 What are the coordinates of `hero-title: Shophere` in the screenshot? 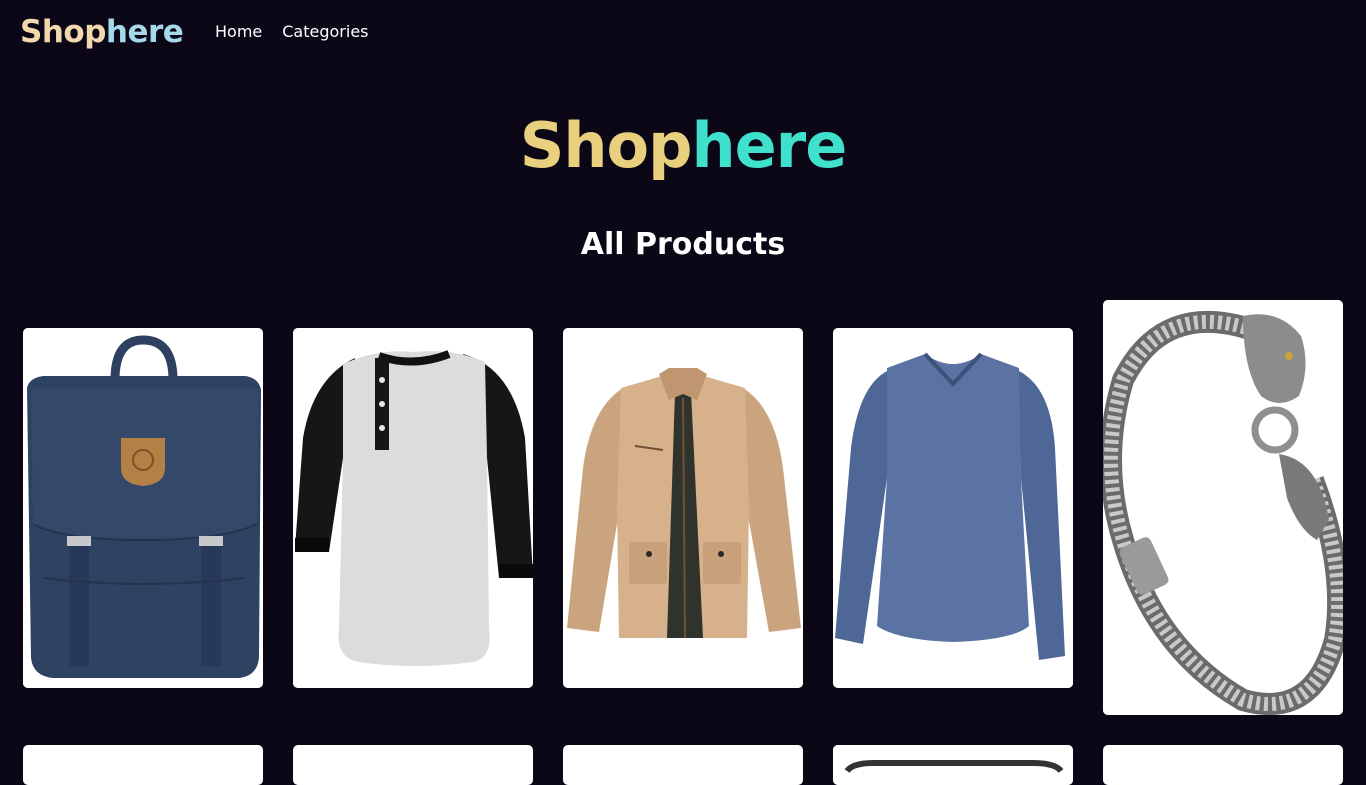 It's located at (683, 146).